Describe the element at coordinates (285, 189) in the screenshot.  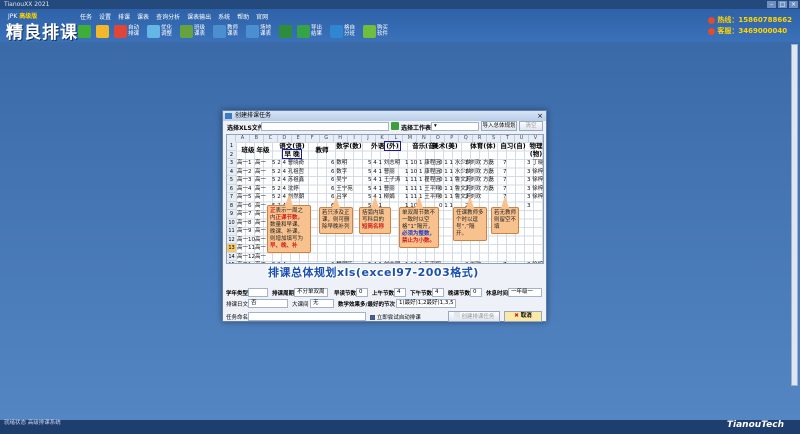
I see `cell-n: 5 2 4 沈婷` at that location.